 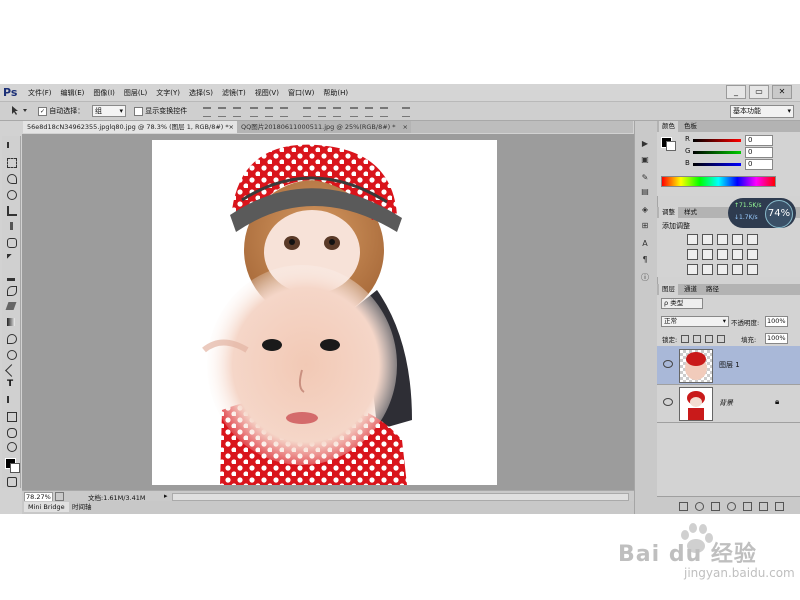 What do you see at coordinates (692, 239) in the screenshot?
I see `brightness-contrast-icon` at bounding box center [692, 239].